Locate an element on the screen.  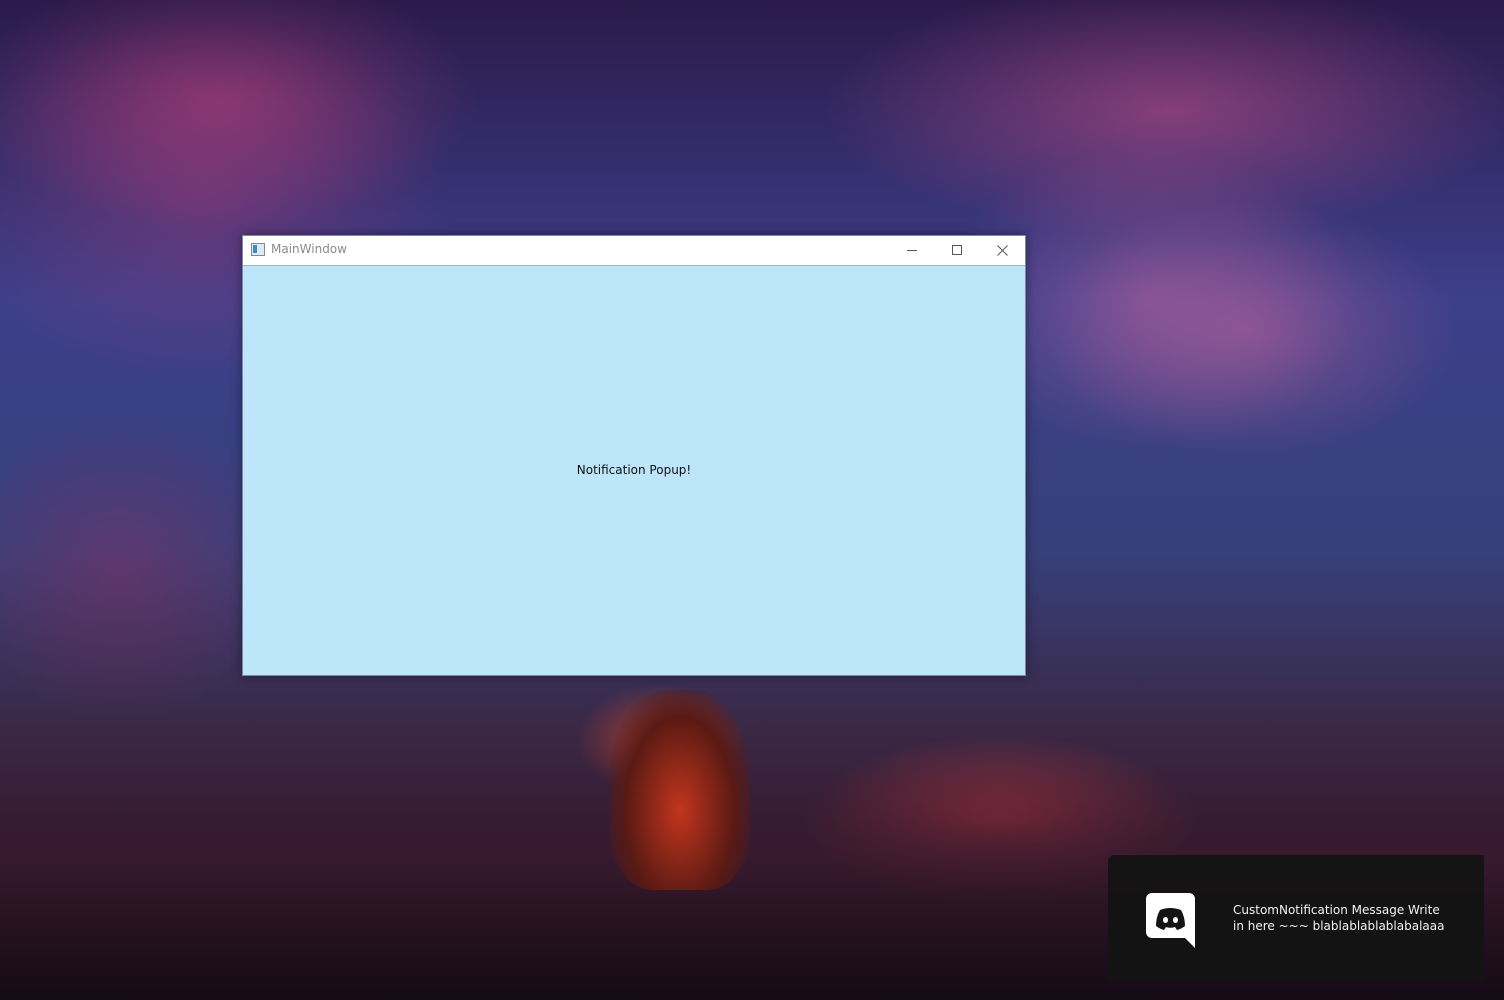
maximize-icon is located at coordinates (957, 250).